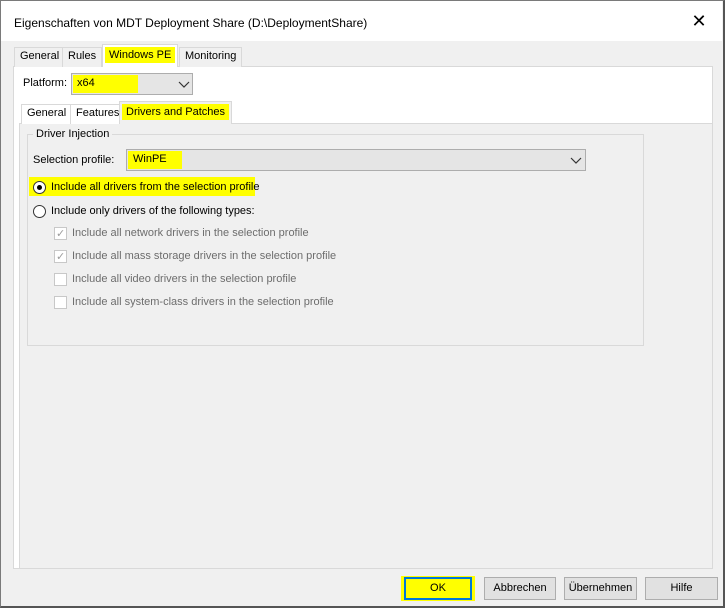 The height and width of the screenshot is (608, 725). I want to click on subtab-drivers-label: Drivers and Patches, so click(176, 112).